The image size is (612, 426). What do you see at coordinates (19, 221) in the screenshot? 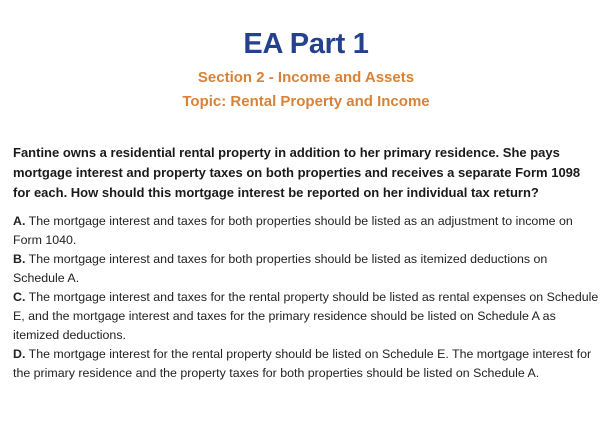
I see `answer-letter: A.` at bounding box center [19, 221].